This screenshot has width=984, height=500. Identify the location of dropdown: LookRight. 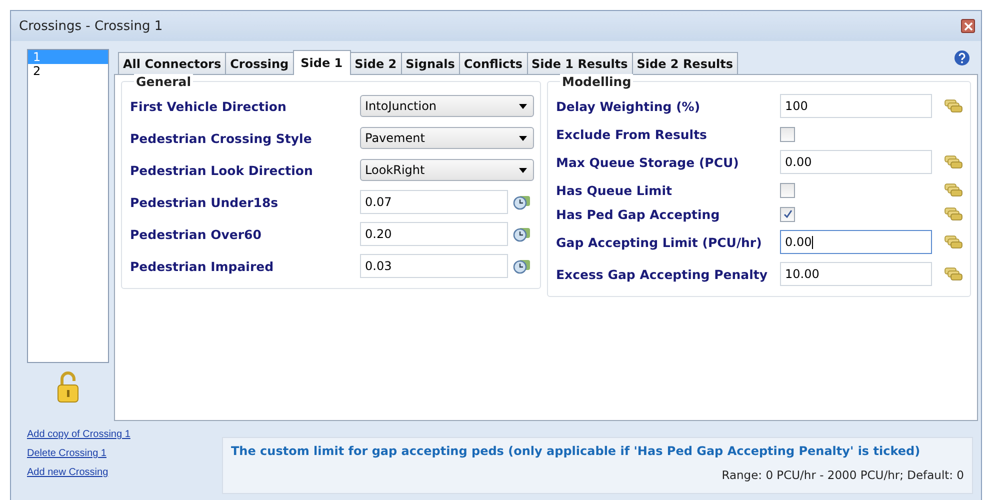
(447, 170).